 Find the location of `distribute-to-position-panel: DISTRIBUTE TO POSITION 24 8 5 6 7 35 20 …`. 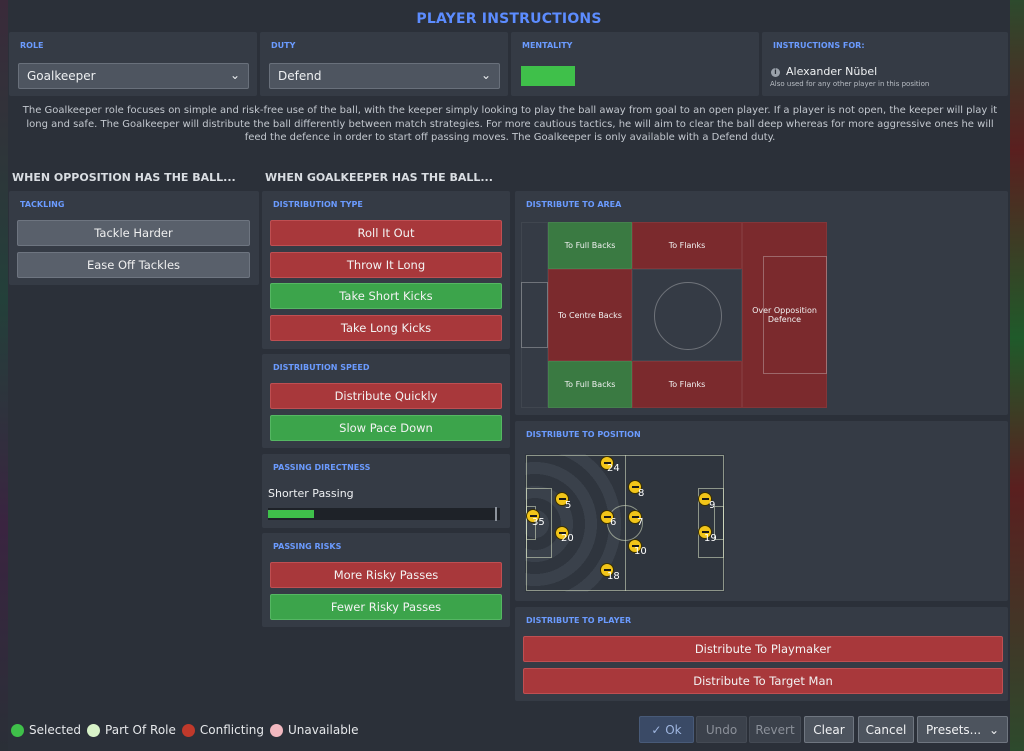

distribute-to-position-panel: DISTRIBUTE TO POSITION 24 8 5 6 7 35 20 … is located at coordinates (761, 511).